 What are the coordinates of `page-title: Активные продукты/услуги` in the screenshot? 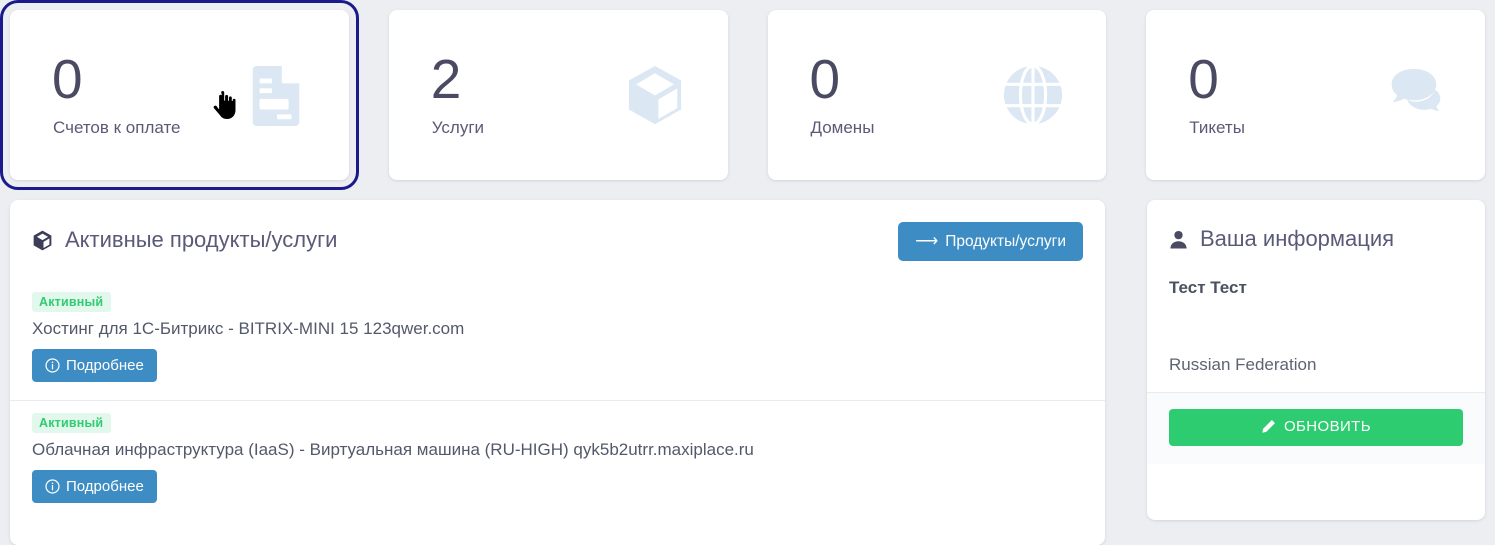 It's located at (201, 239).